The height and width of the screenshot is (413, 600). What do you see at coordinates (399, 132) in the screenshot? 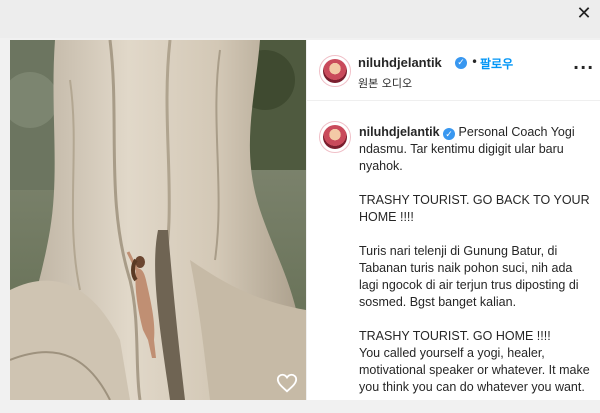
I see `caption-username: niluhdjelantik` at bounding box center [399, 132].